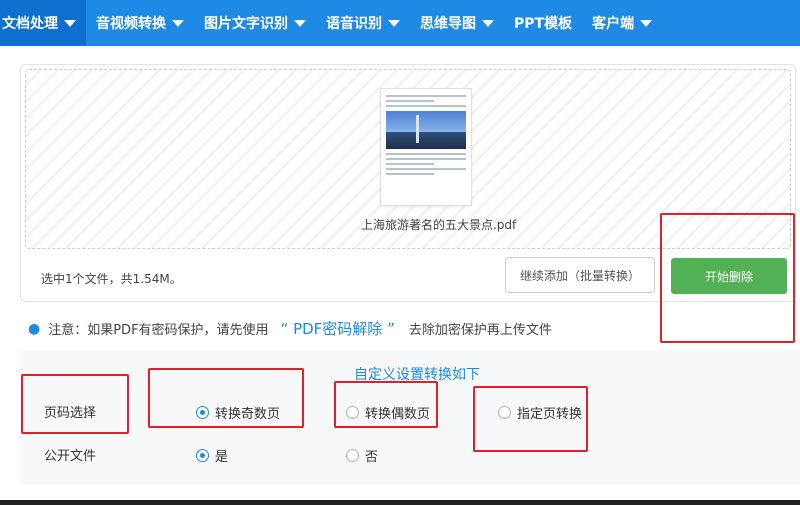 This screenshot has width=800, height=505. What do you see at coordinates (613, 24) in the screenshot?
I see `nav-item-label: 客户端` at bounding box center [613, 24].